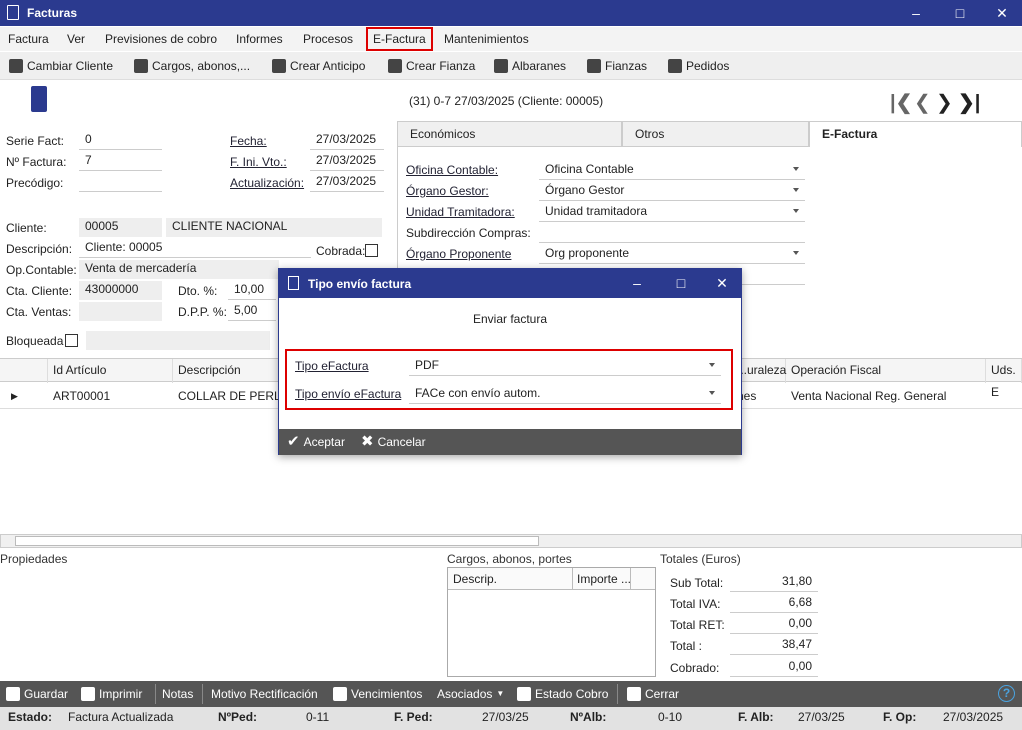 The width and height of the screenshot is (1022, 730). I want to click on col-operacion-fiscal: Operación Fiscal, so click(886, 371).